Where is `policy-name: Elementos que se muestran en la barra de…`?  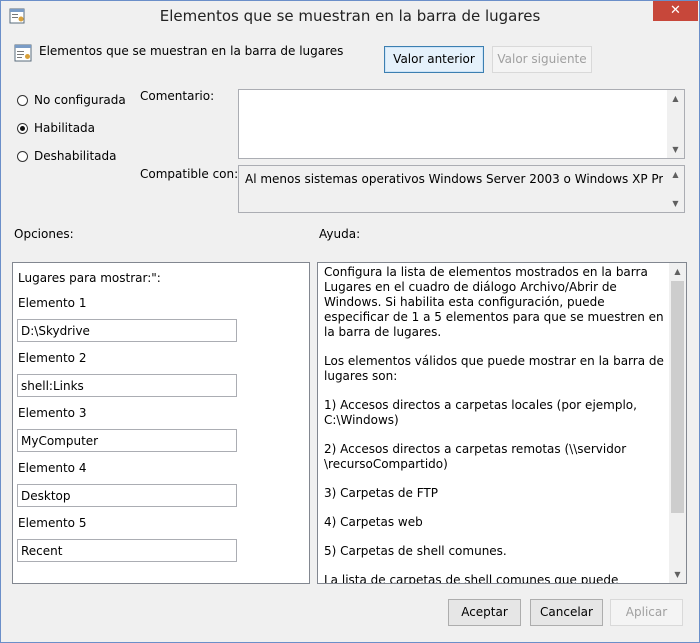
policy-name: Elementos que se muestran en la barra de… is located at coordinates (191, 51).